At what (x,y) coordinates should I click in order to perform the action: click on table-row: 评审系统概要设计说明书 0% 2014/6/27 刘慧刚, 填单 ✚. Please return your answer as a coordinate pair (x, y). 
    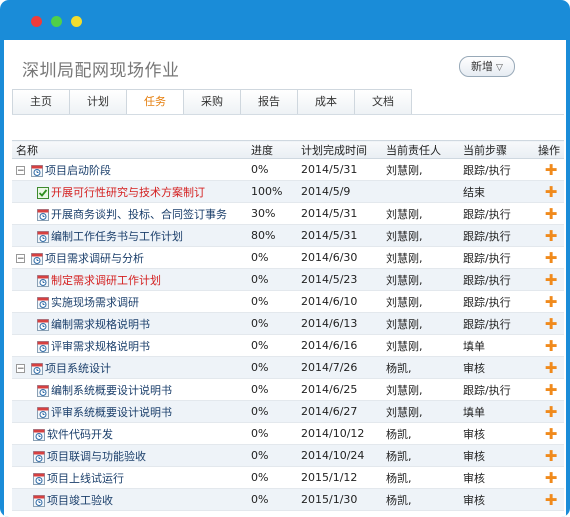
    Looking at the image, I should click on (288, 411).